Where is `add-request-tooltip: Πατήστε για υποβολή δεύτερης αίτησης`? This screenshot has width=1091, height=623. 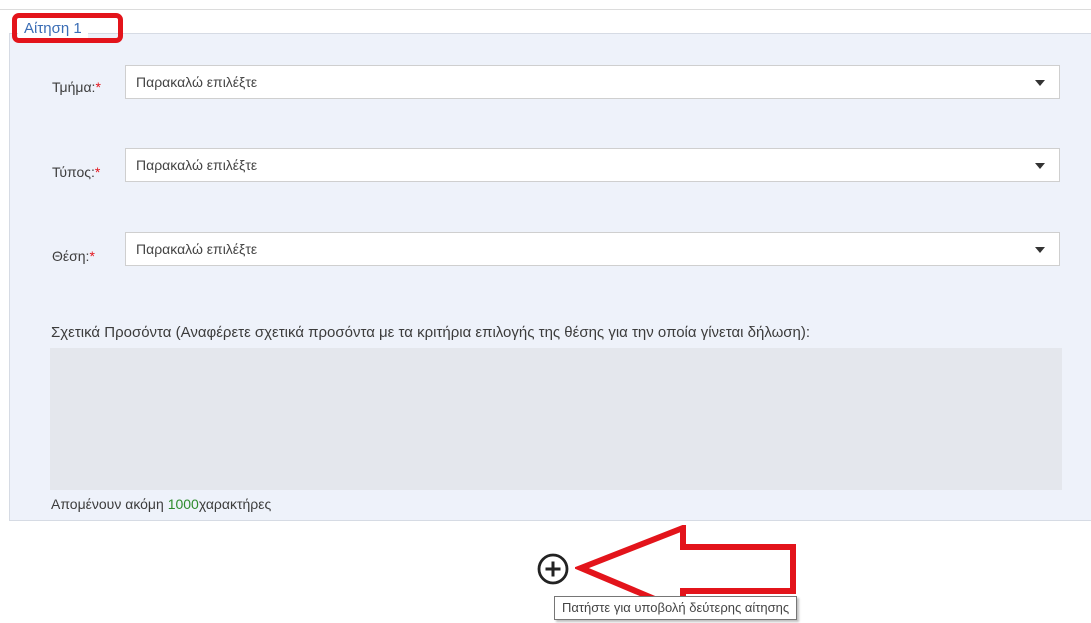 add-request-tooltip: Πατήστε για υποβολή δεύτερης αίτησης is located at coordinates (676, 608).